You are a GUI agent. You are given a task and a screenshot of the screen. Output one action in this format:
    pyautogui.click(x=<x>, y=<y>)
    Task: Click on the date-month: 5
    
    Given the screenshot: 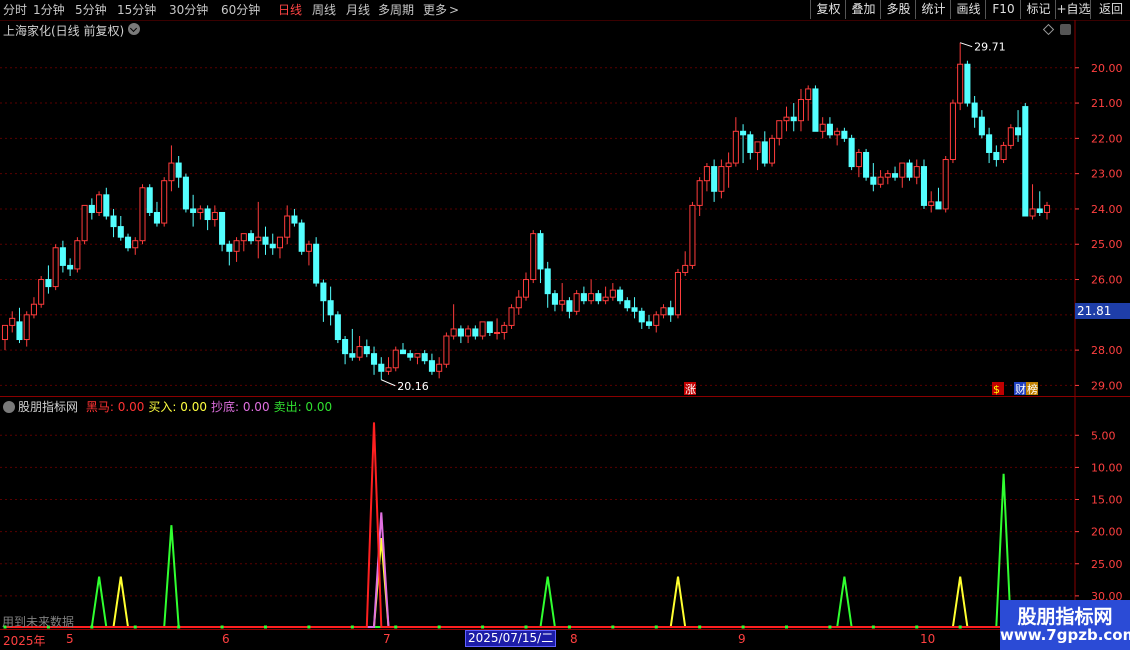 What is the action you would take?
    pyautogui.click(x=70, y=639)
    